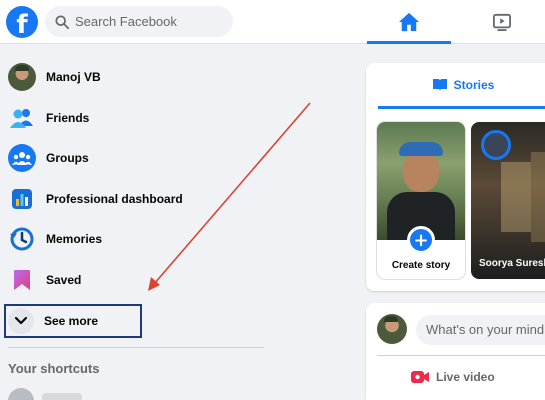 The image size is (545, 400). What do you see at coordinates (465, 377) in the screenshot?
I see `live-video-label: Live video` at bounding box center [465, 377].